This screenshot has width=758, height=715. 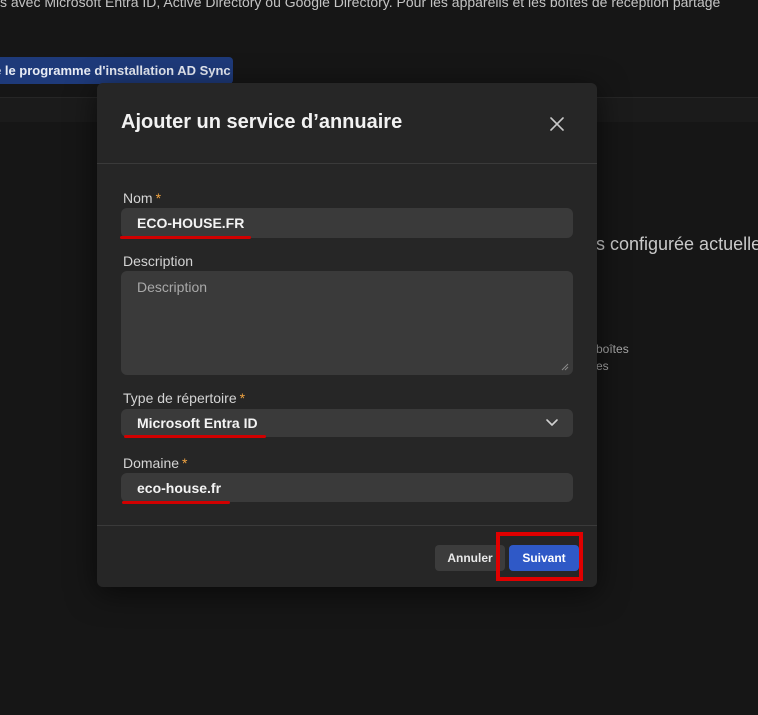 What do you see at coordinates (242, 398) in the screenshot?
I see `directory-type-required-mark: *` at bounding box center [242, 398].